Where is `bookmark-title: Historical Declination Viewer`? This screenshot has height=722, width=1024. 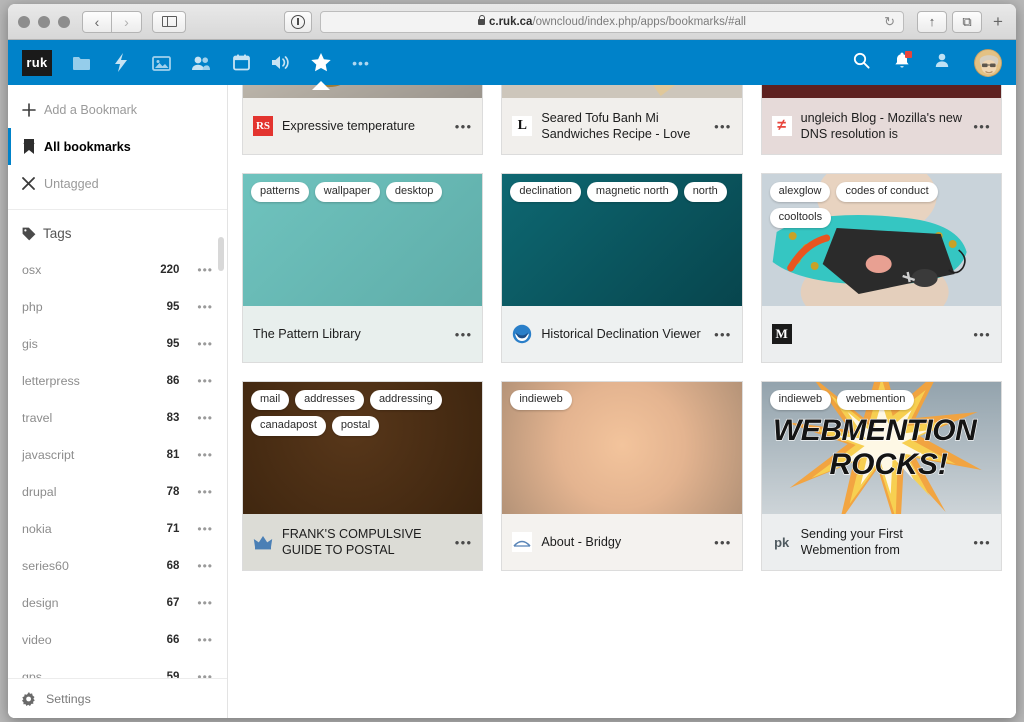 bookmark-title: Historical Declination Viewer is located at coordinates (623, 334).